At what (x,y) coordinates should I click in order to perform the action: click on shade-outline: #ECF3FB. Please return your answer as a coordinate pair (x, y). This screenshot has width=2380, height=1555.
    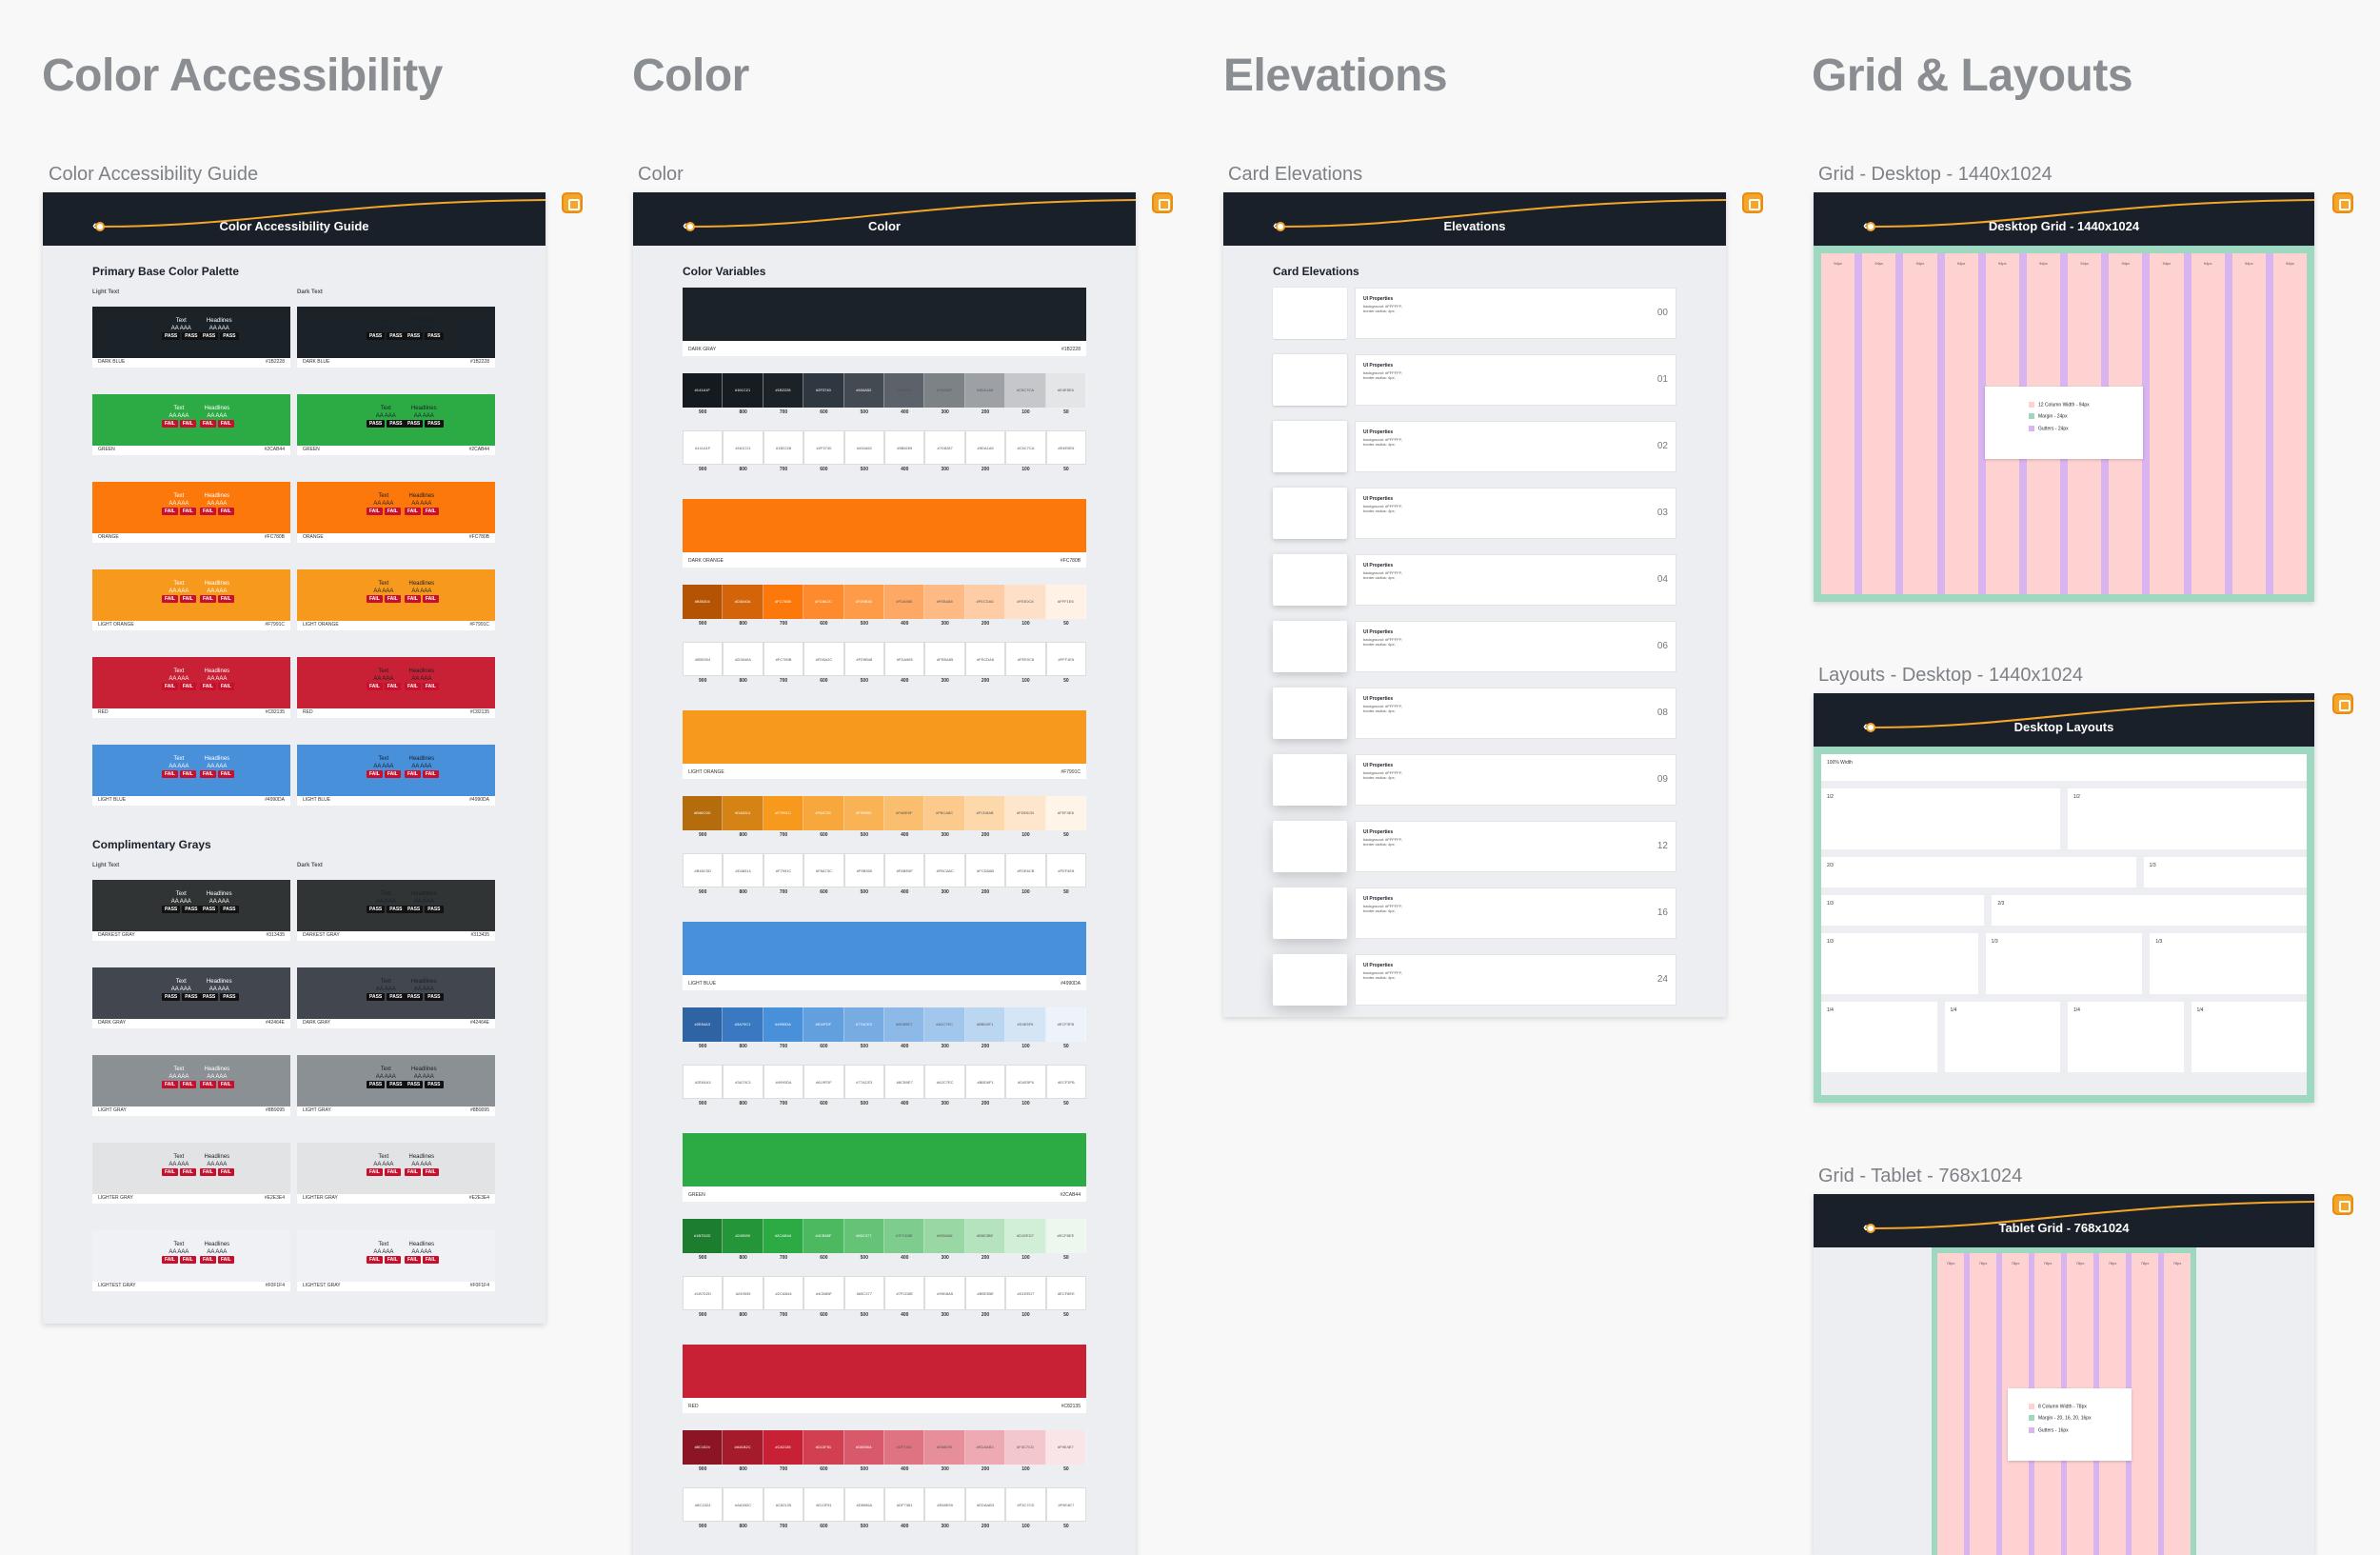
    Looking at the image, I should click on (1066, 1082).